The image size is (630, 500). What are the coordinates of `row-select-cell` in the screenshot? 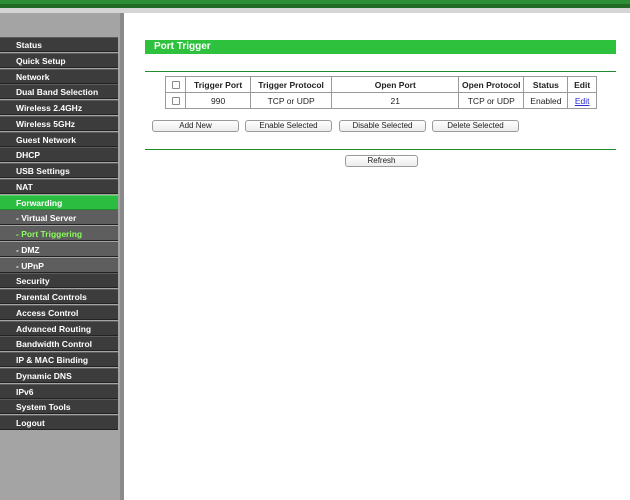 It's located at (175, 100).